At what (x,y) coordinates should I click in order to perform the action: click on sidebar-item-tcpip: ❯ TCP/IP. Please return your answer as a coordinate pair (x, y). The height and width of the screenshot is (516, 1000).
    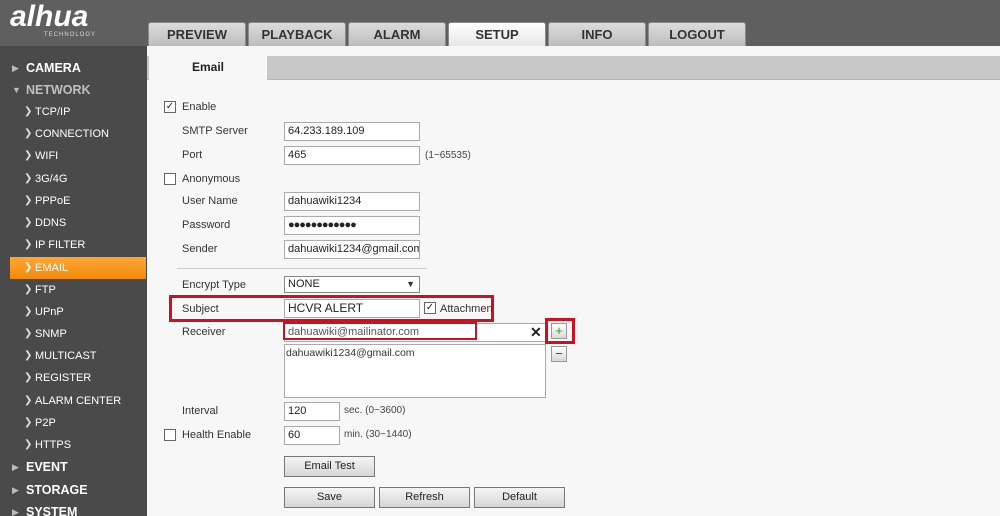
    Looking at the image, I should click on (73, 112).